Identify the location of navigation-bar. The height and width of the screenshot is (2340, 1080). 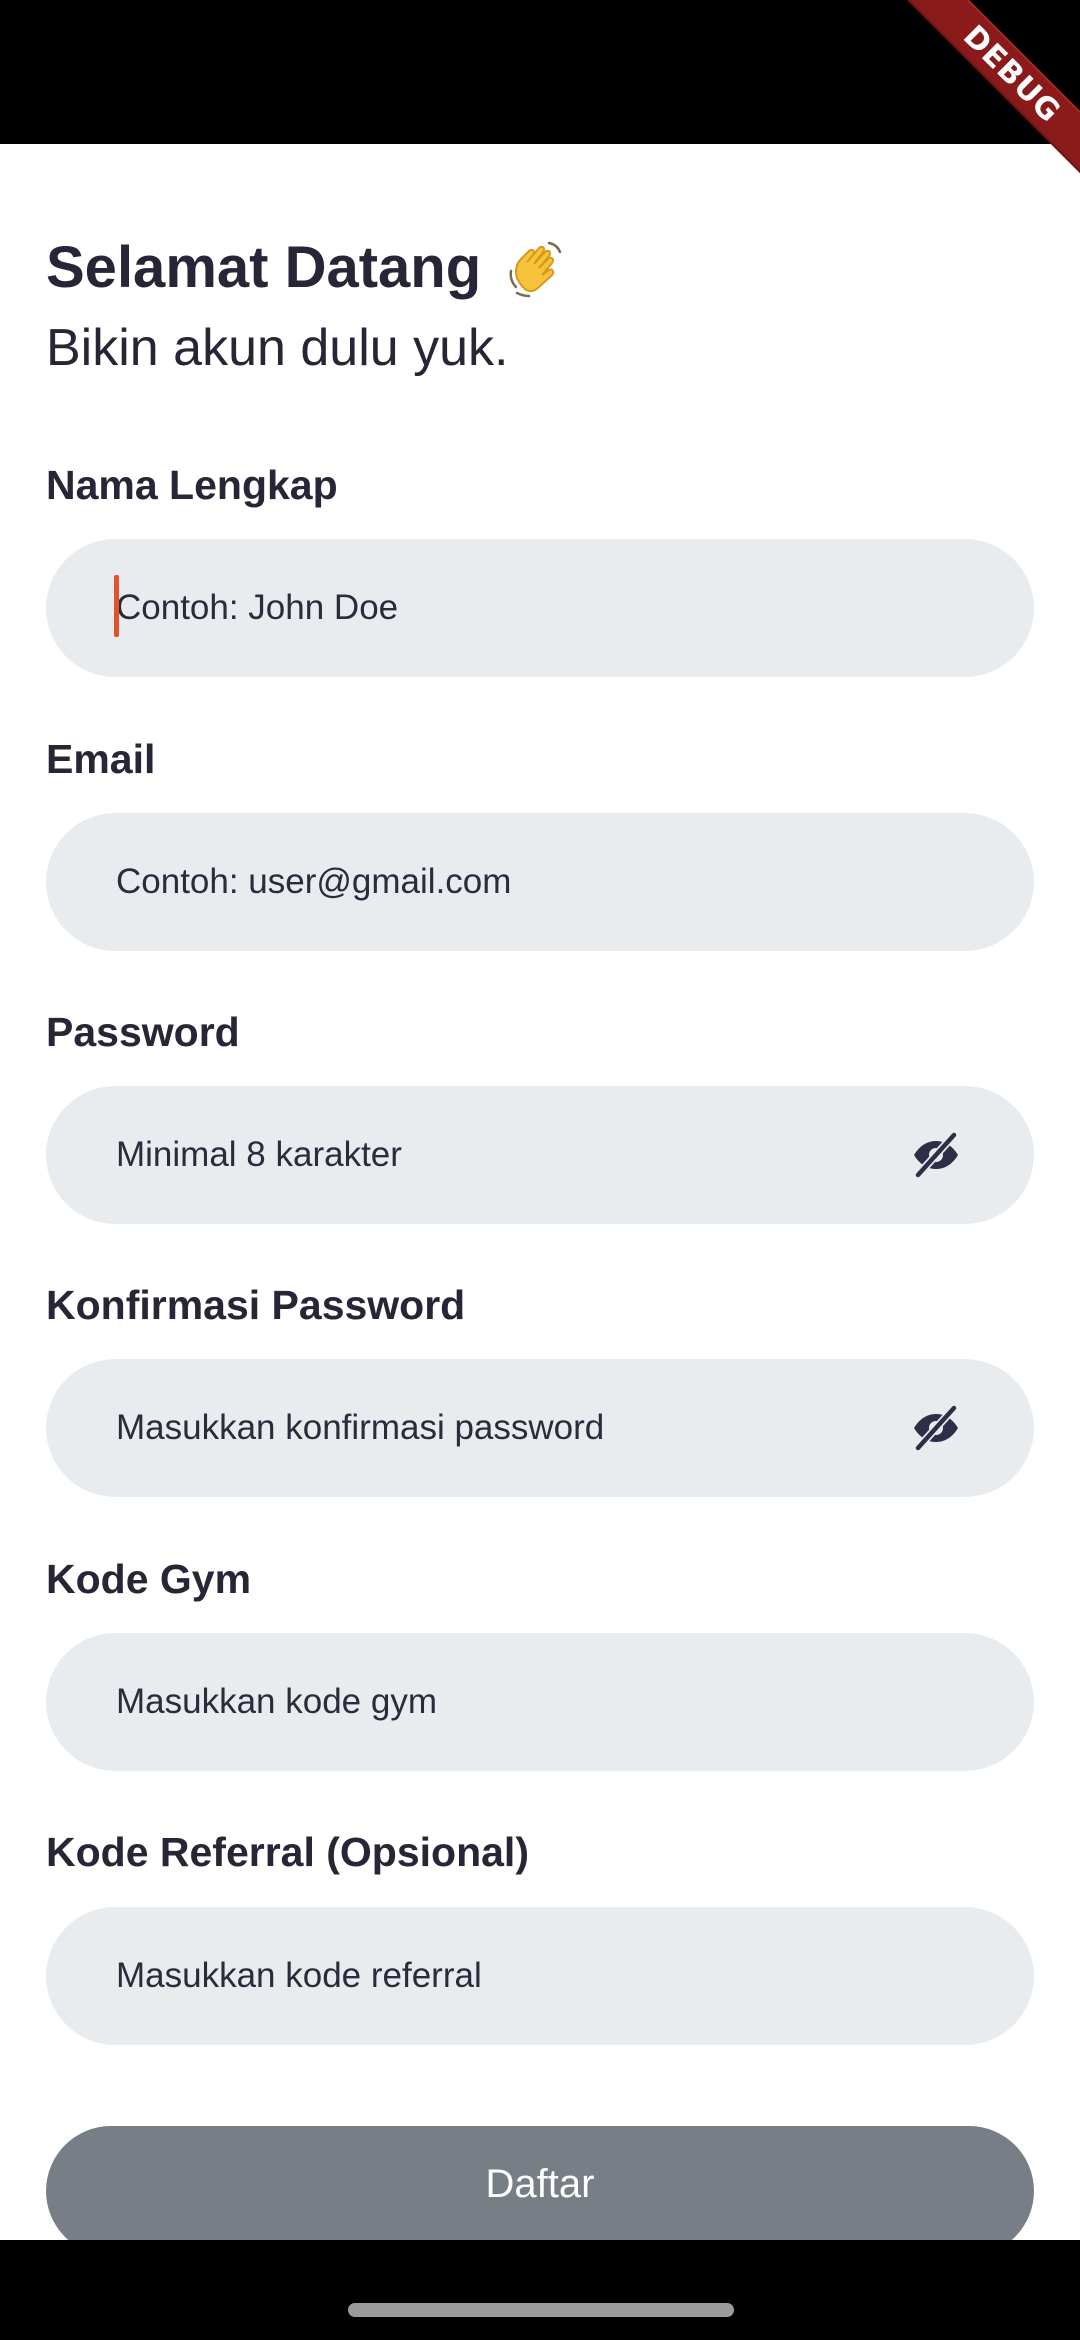
(540, 2290).